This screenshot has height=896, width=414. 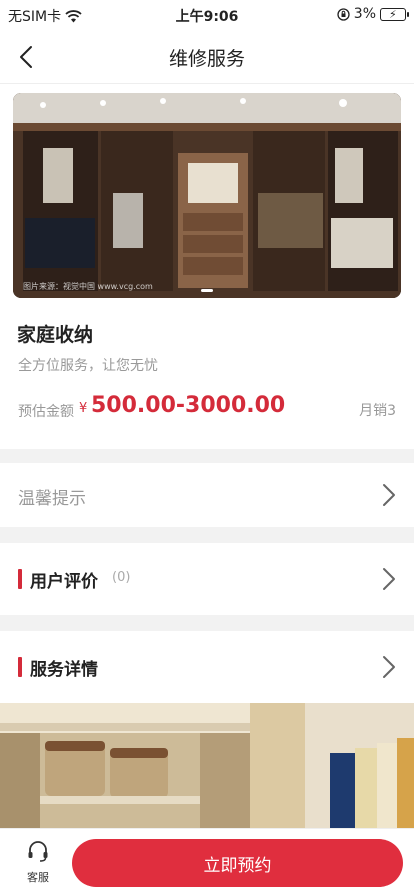 What do you see at coordinates (38, 877) in the screenshot?
I see `customer-service-label: 客服` at bounding box center [38, 877].